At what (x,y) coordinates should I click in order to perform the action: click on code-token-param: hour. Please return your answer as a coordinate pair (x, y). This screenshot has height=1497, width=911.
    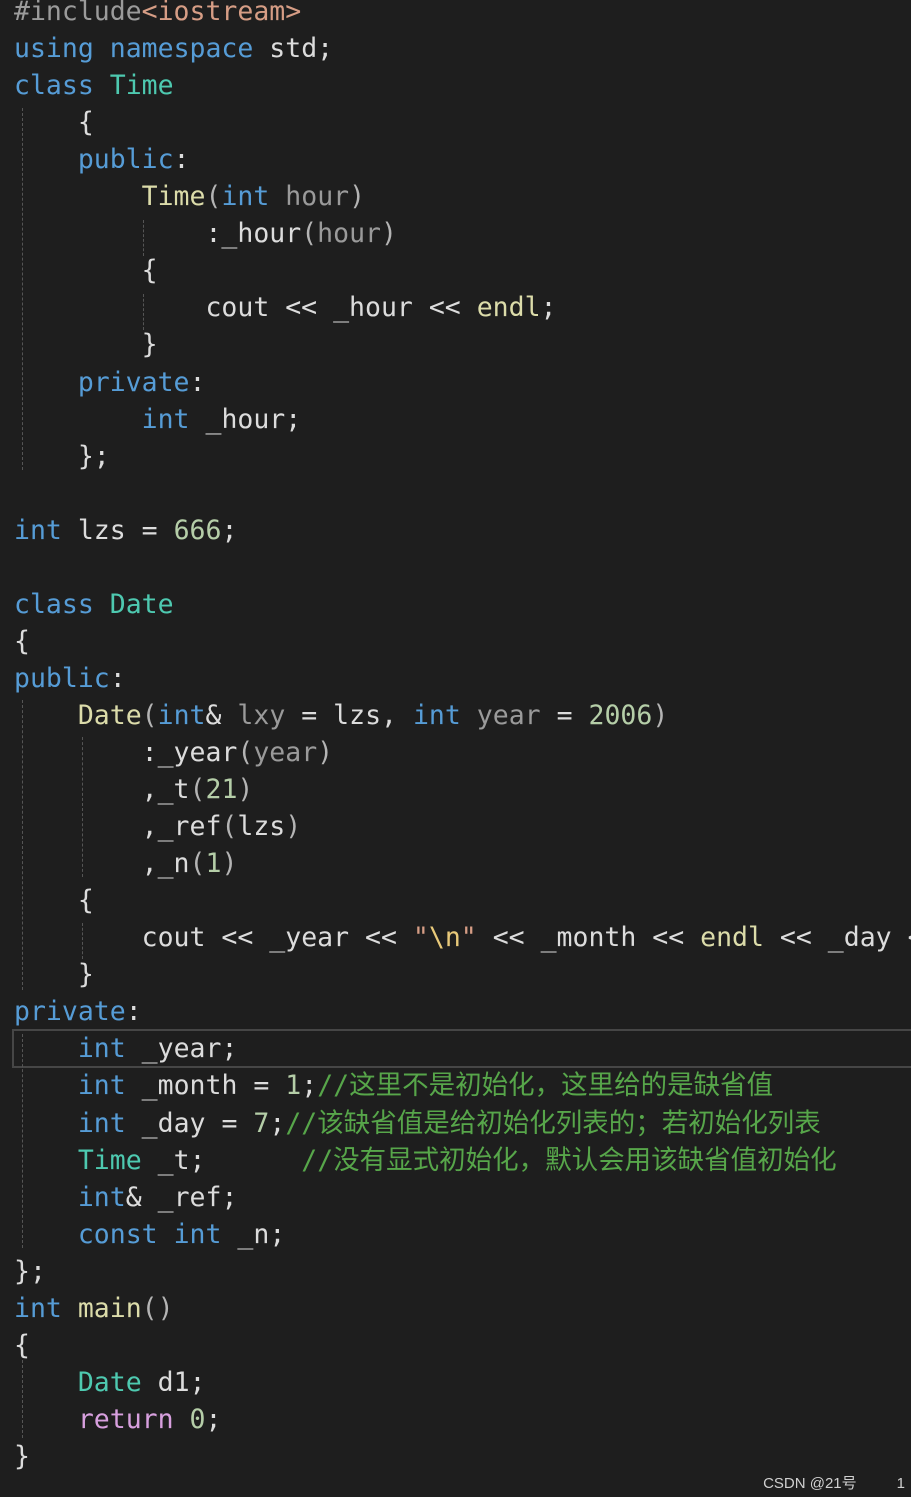
    Looking at the image, I should click on (349, 234).